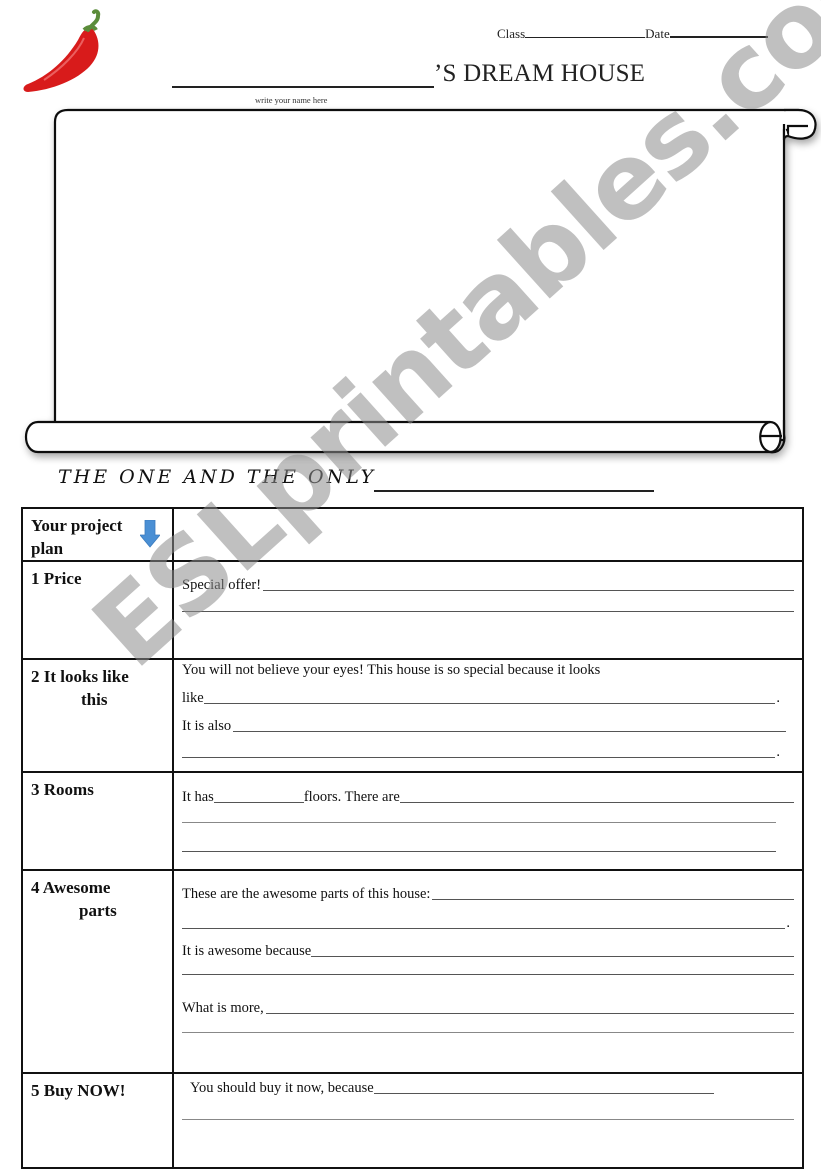  I want to click on page-title: ’S DREAM HOUSE, so click(540, 73).